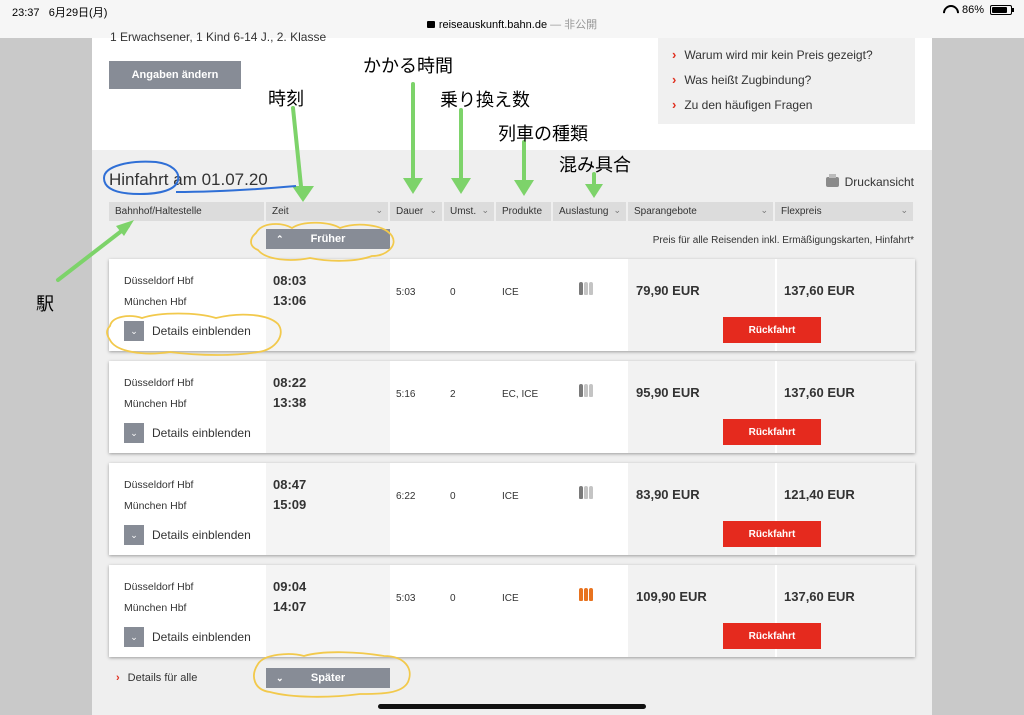 The image size is (1024, 715). What do you see at coordinates (290, 280) in the screenshot?
I see `departure-time: 08:03` at bounding box center [290, 280].